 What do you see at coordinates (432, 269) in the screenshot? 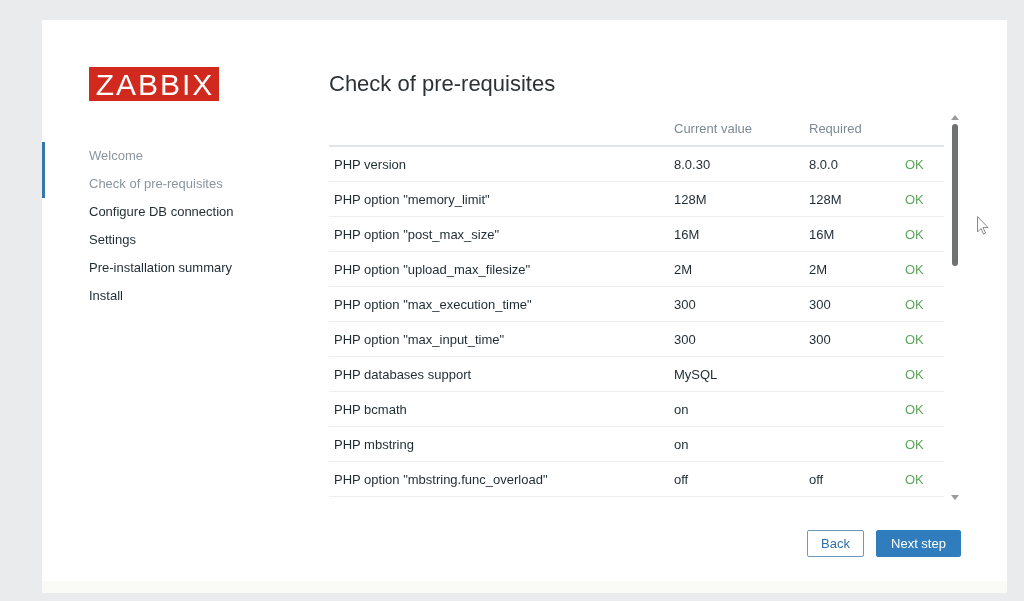
I see `table-cell: PHP option "upload_max_filesize"` at bounding box center [432, 269].